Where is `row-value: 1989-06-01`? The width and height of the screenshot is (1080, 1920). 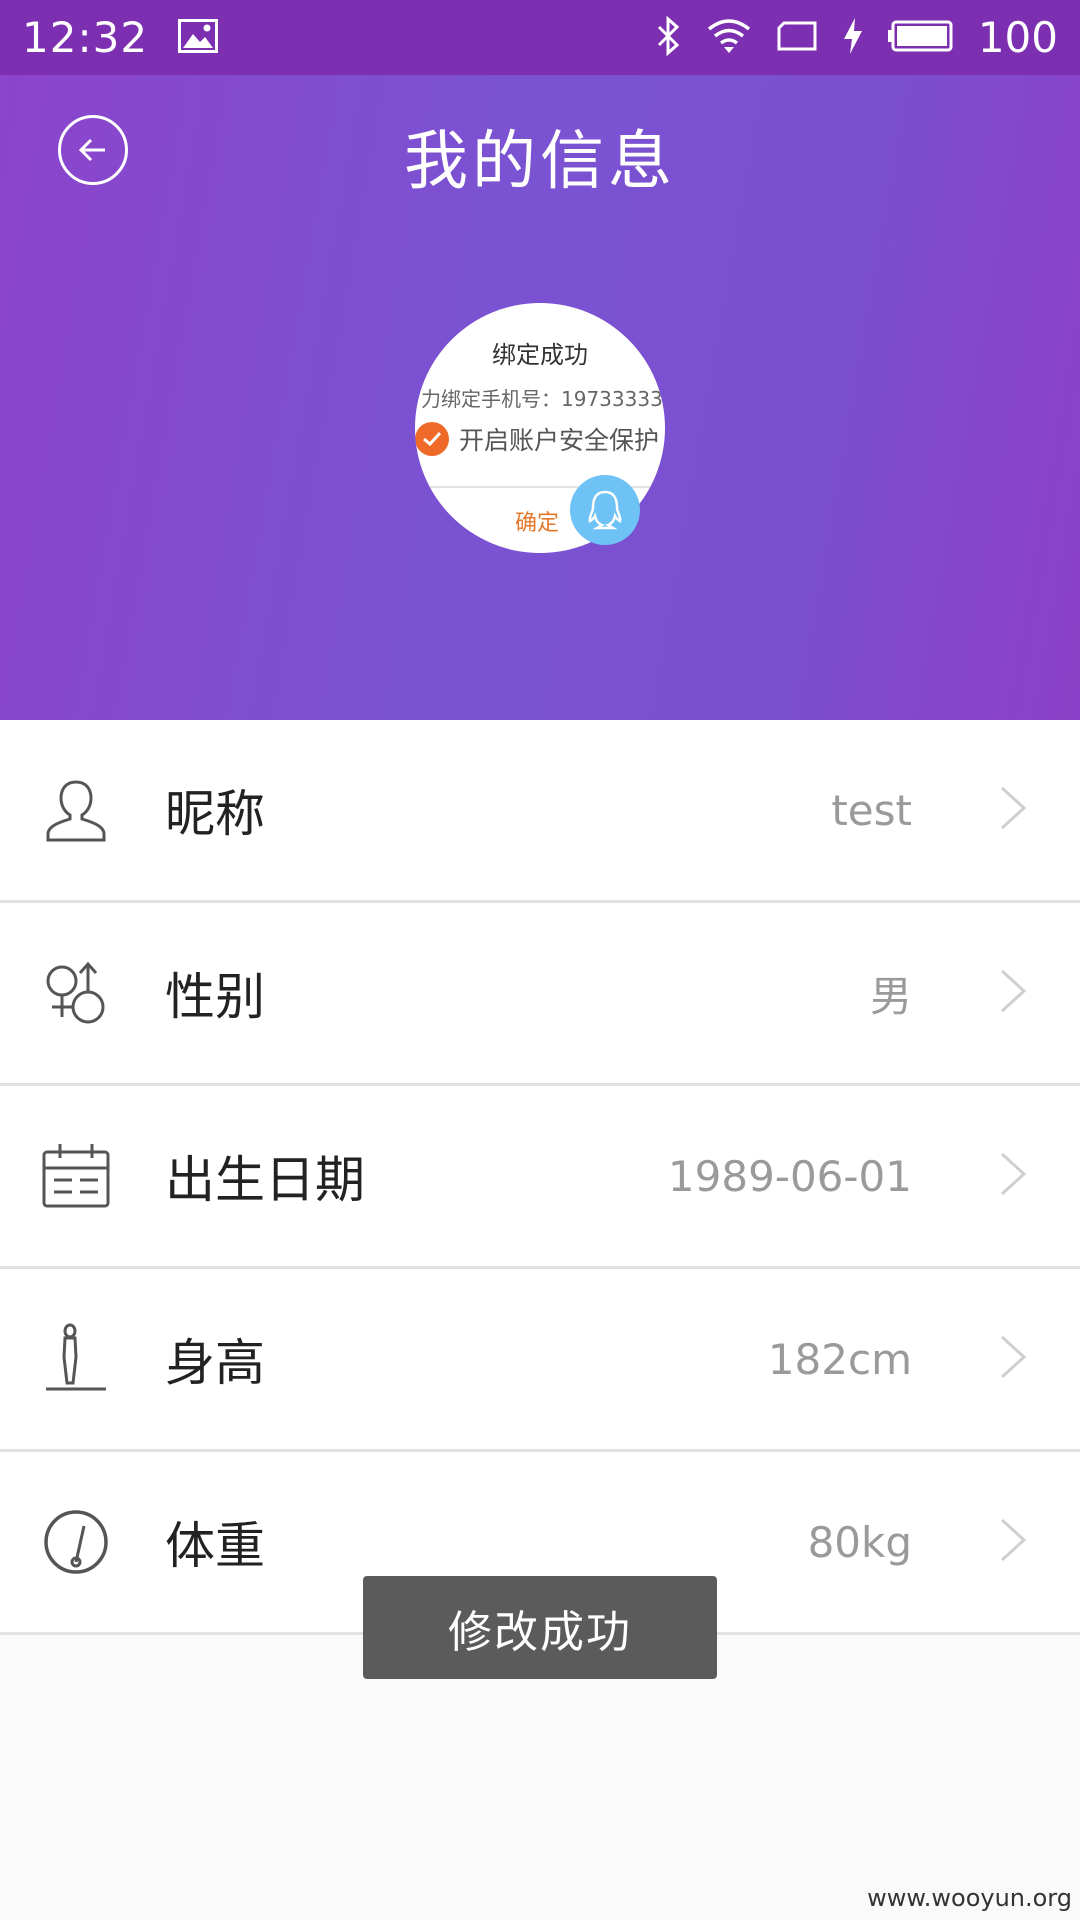
row-value: 1989-06-01 is located at coordinates (789, 1176).